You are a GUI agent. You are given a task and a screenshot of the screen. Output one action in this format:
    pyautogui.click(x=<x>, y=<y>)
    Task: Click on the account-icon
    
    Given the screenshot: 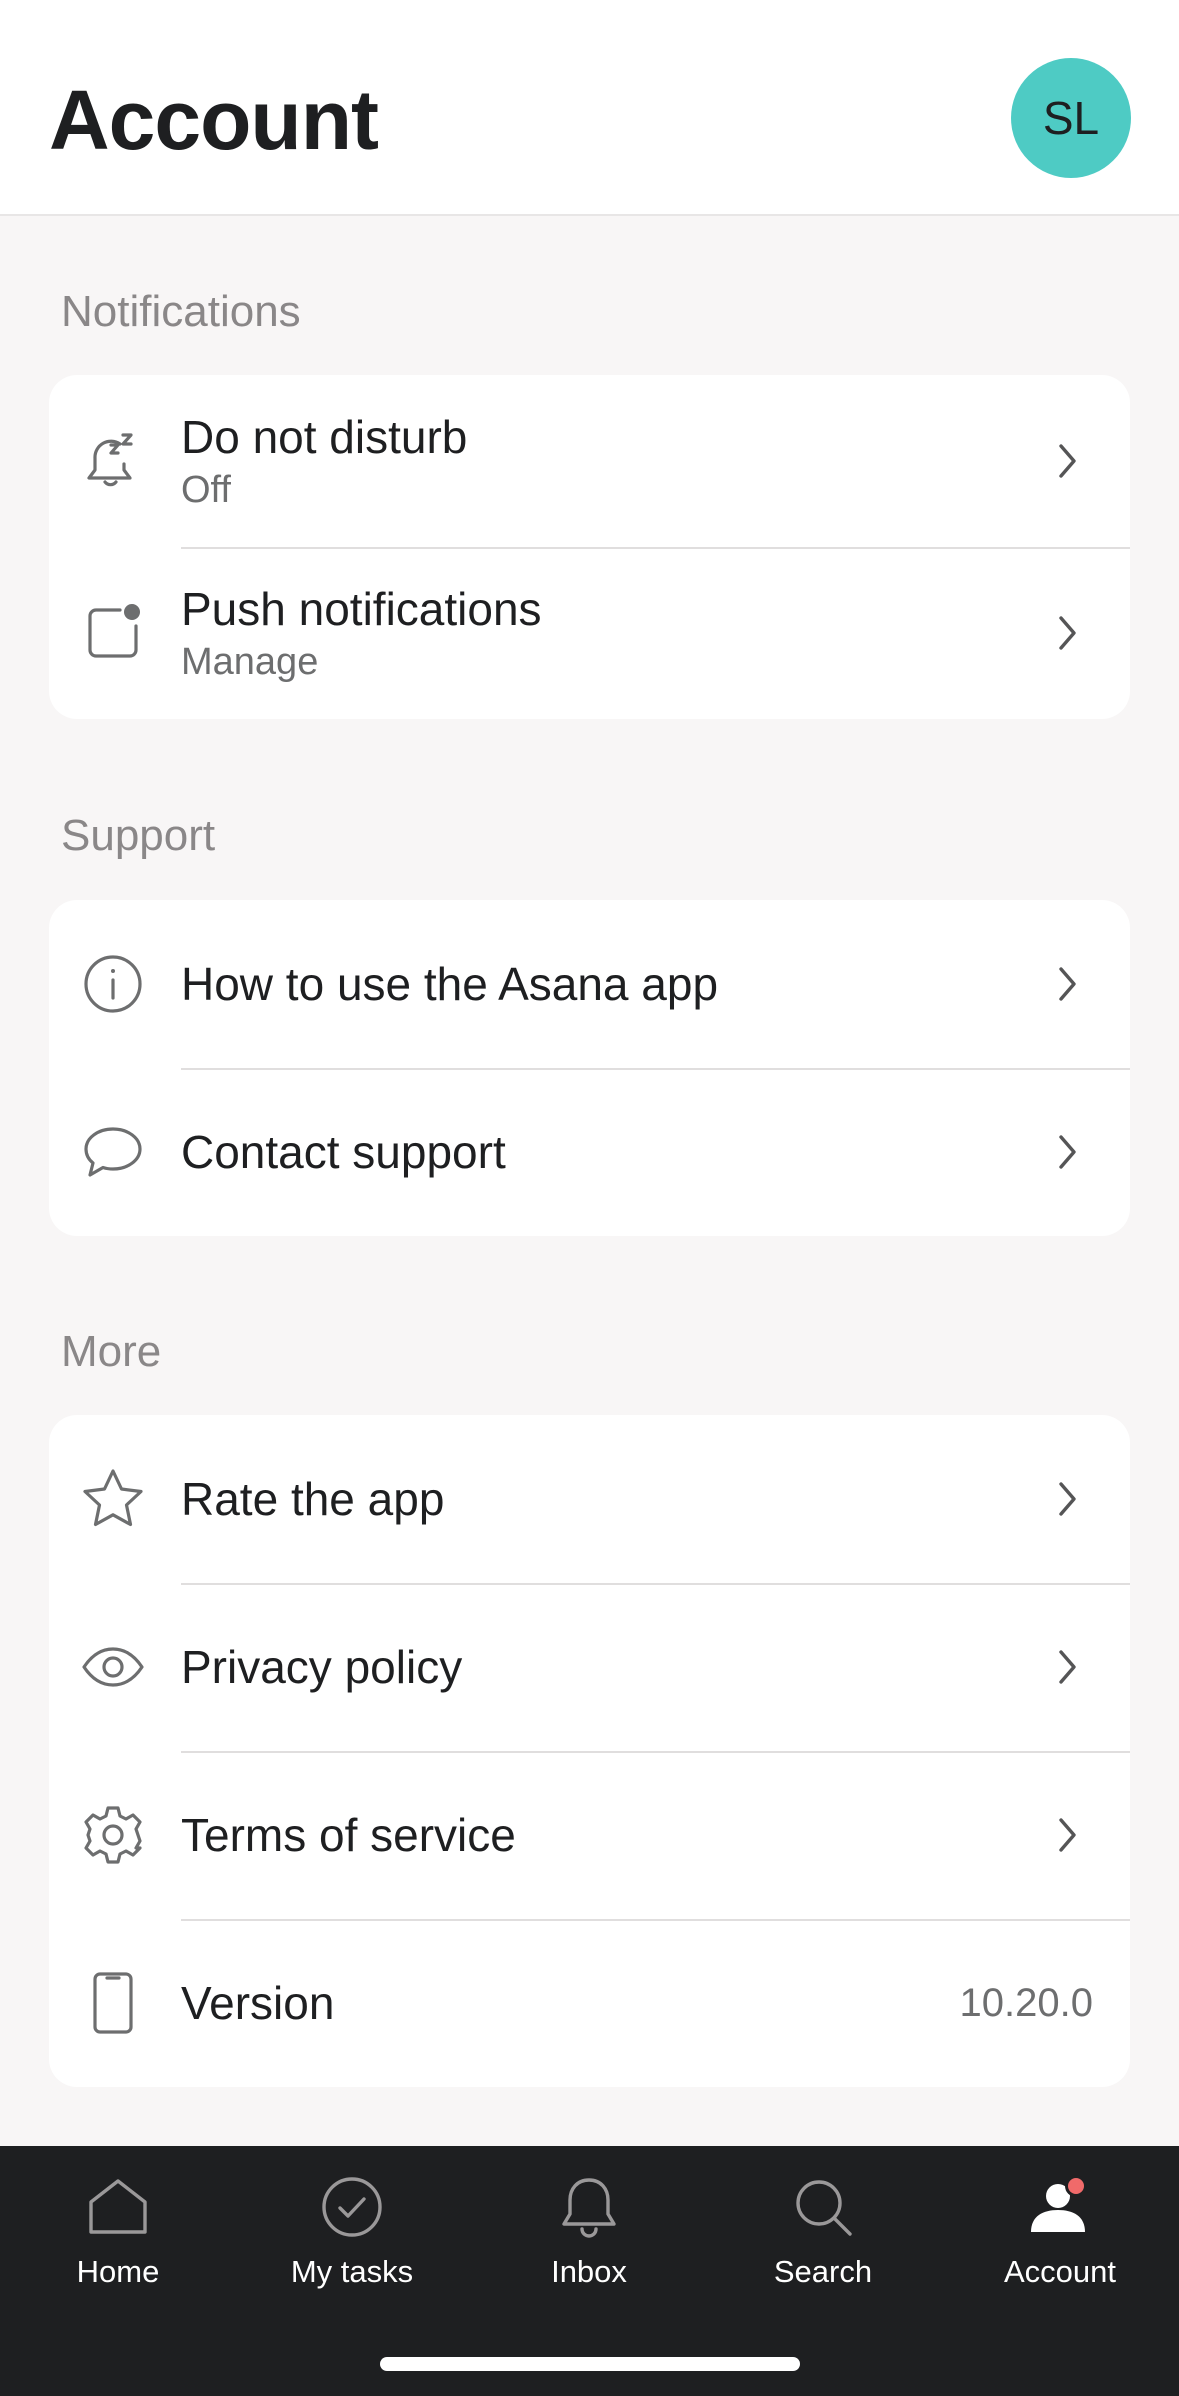 What is the action you would take?
    pyautogui.click(x=1060, y=2207)
    